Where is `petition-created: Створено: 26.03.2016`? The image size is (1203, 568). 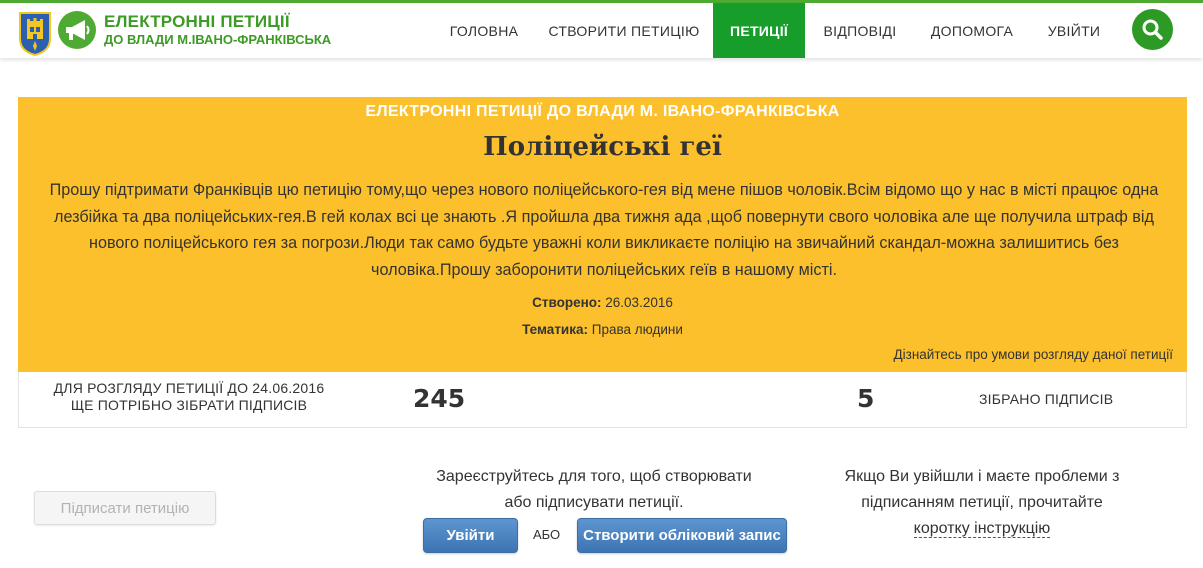
petition-created: Створено: 26.03.2016 is located at coordinates (602, 302).